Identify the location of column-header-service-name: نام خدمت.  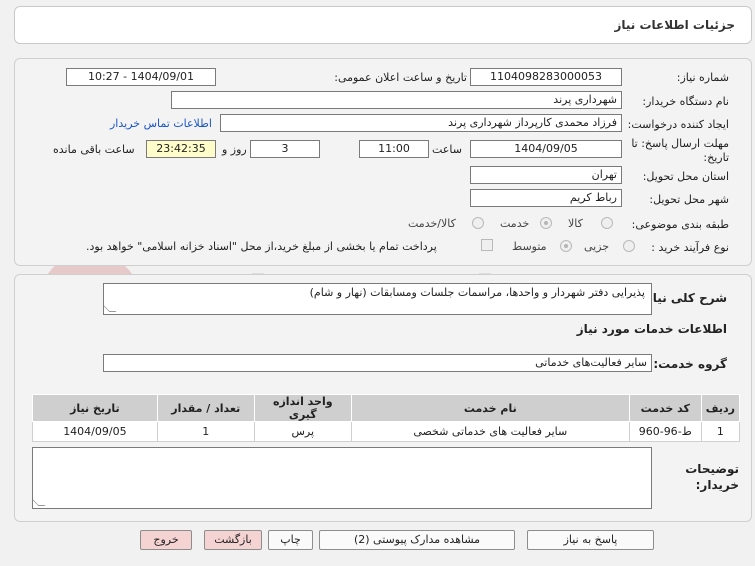
(490, 408).